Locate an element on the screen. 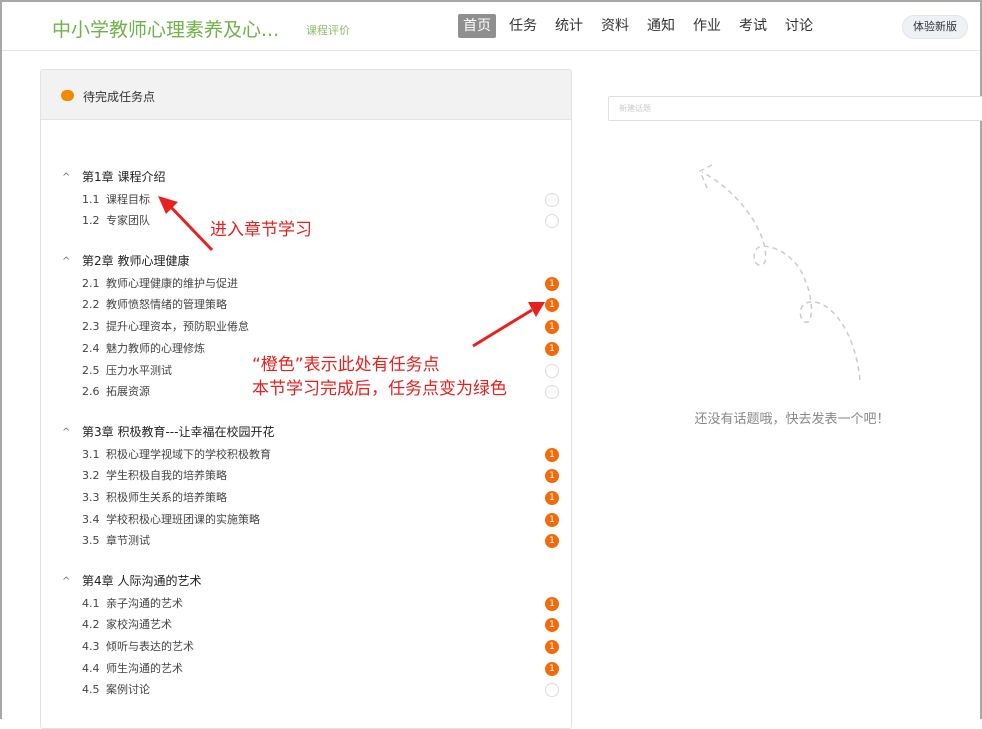 This screenshot has width=982, height=729. annotation-orange-2: 本节学习完成后，任务点变为绿色 is located at coordinates (379, 389).